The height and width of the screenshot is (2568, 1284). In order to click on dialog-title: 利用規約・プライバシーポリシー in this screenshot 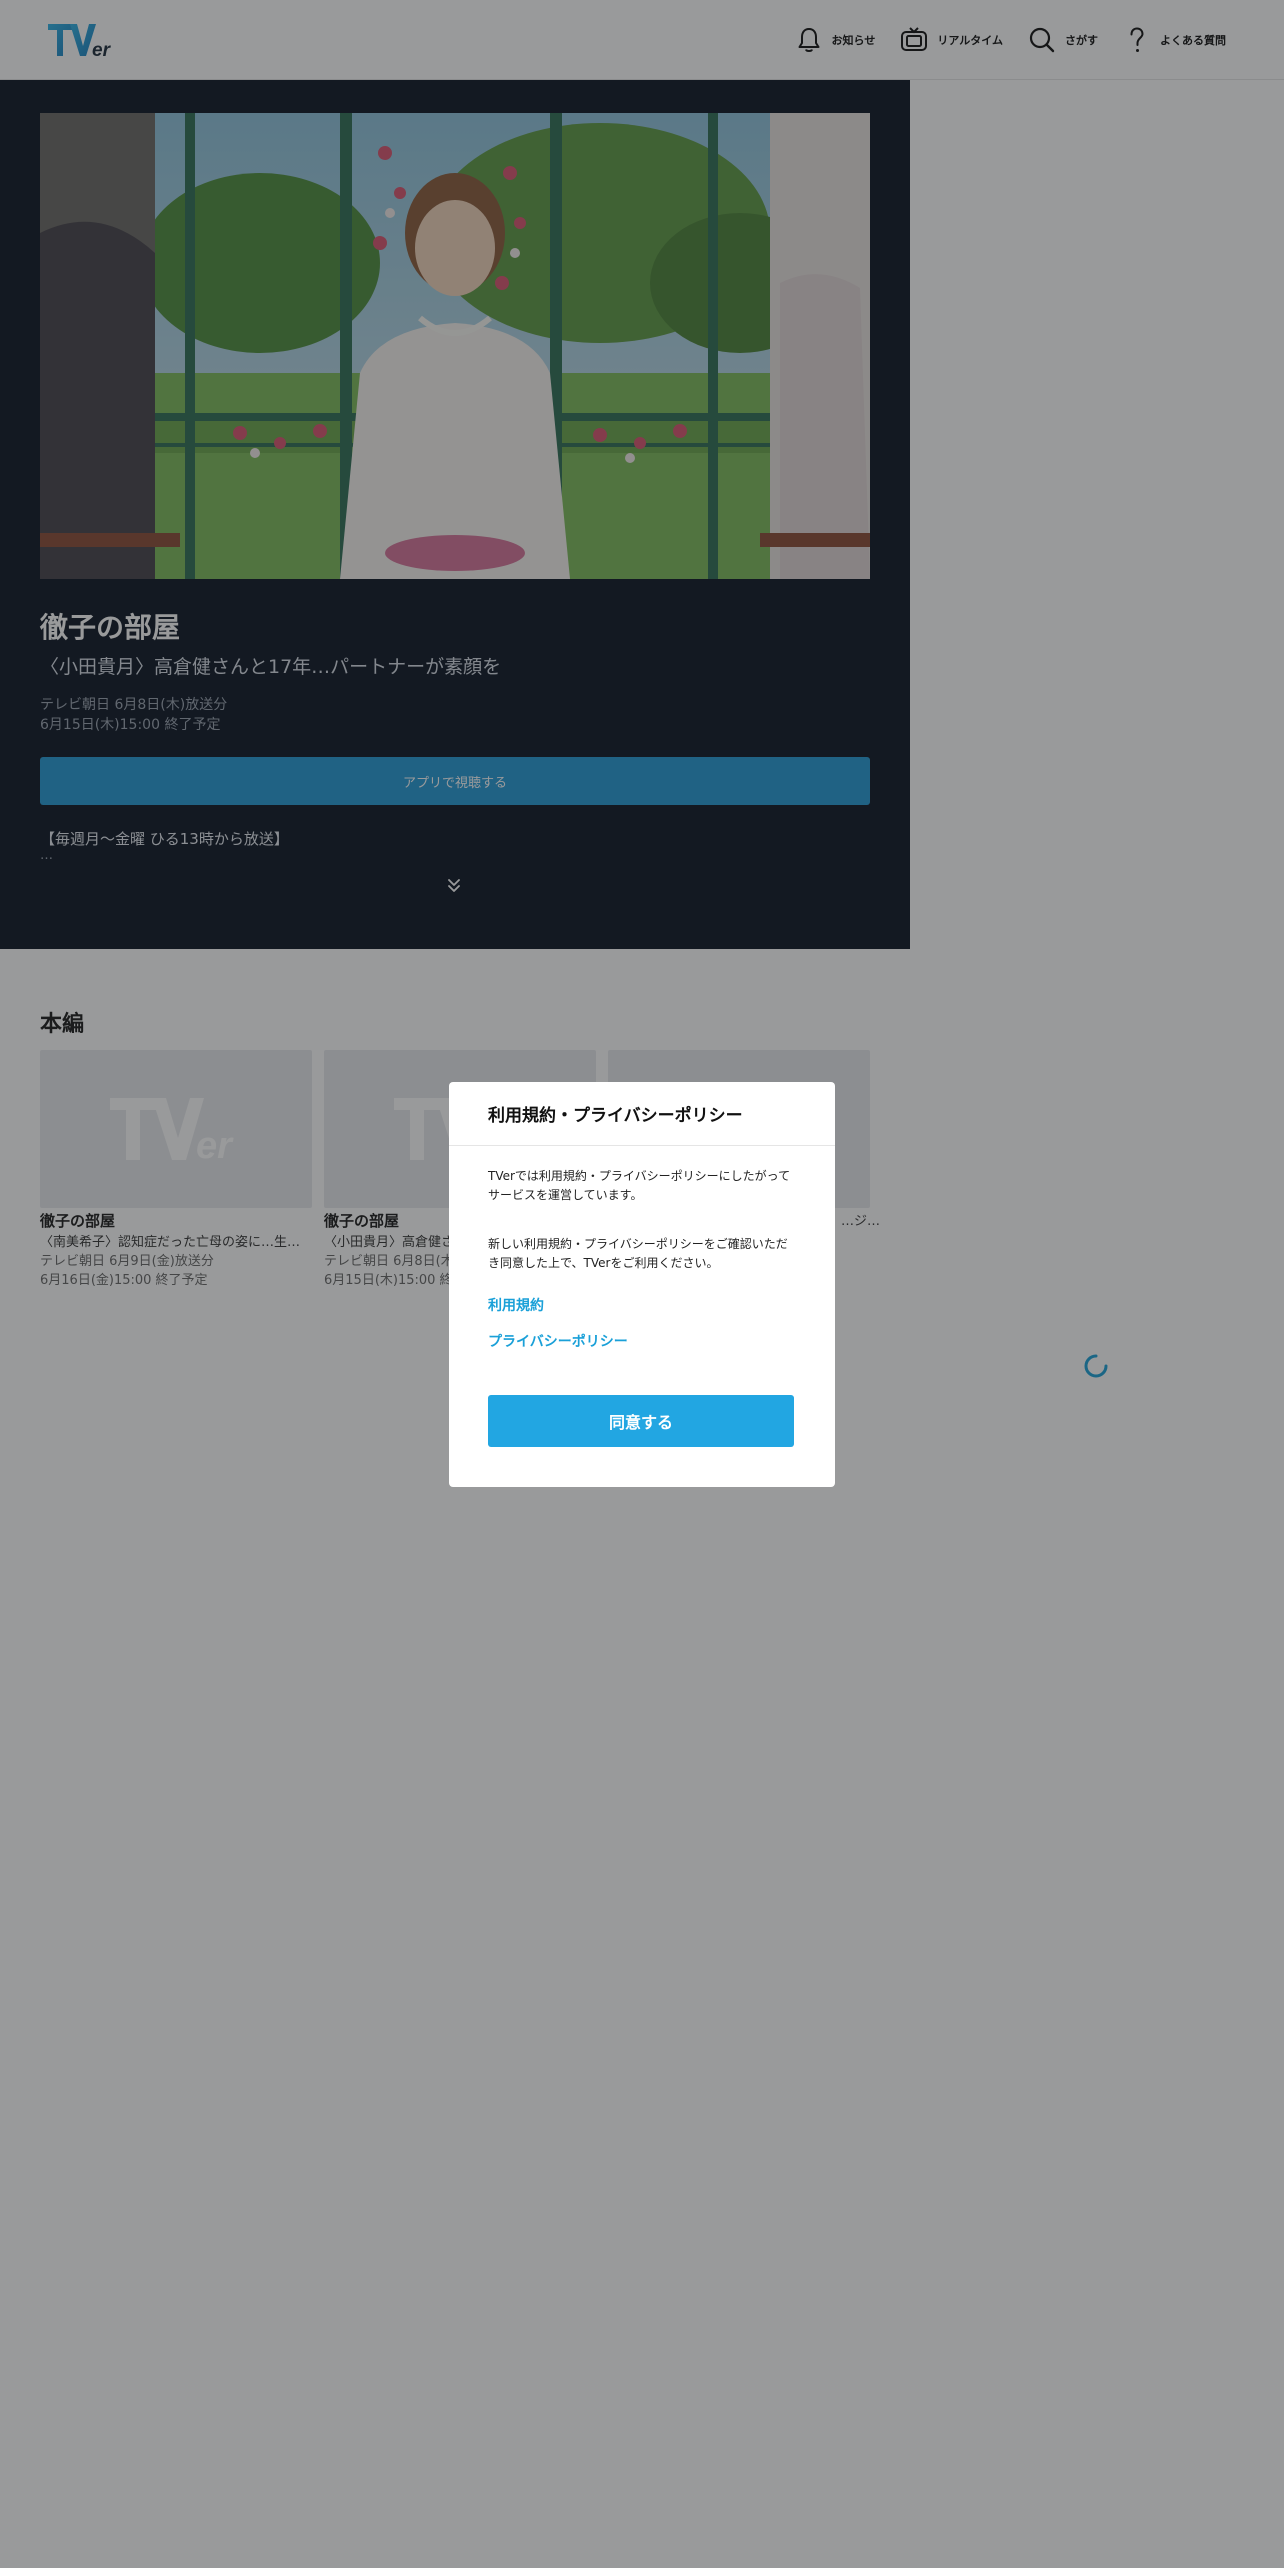, I will do `click(615, 1116)`.